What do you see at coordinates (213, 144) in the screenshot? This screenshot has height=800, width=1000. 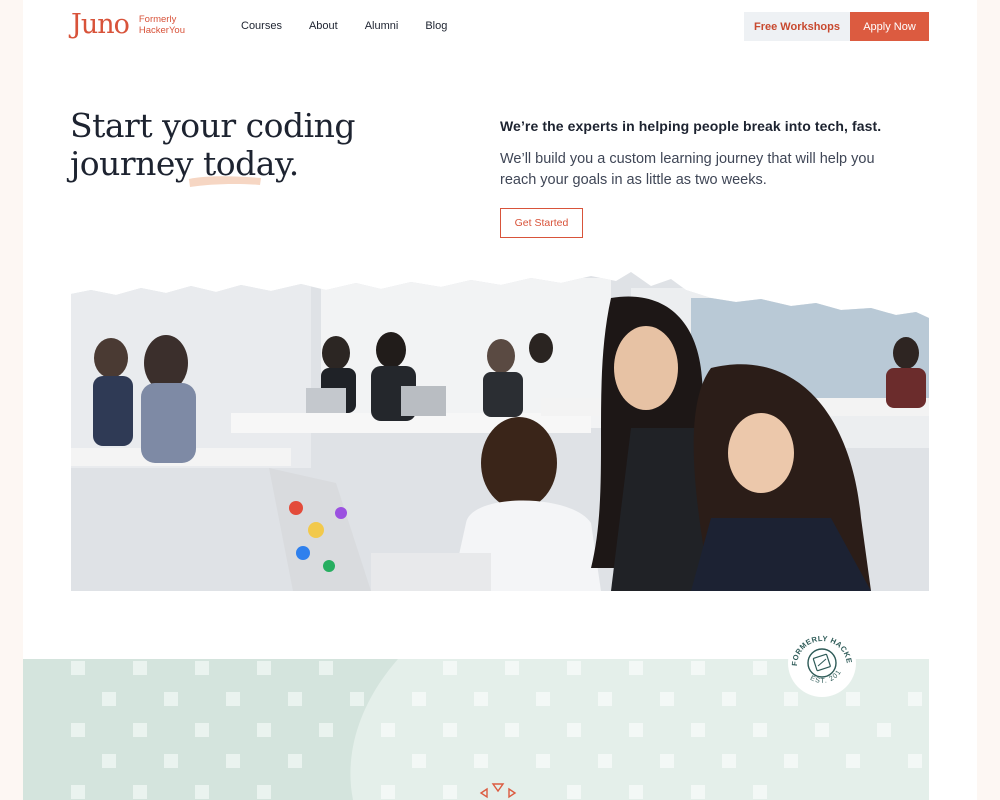 I see `hero-title: Start your coding journey today.` at bounding box center [213, 144].